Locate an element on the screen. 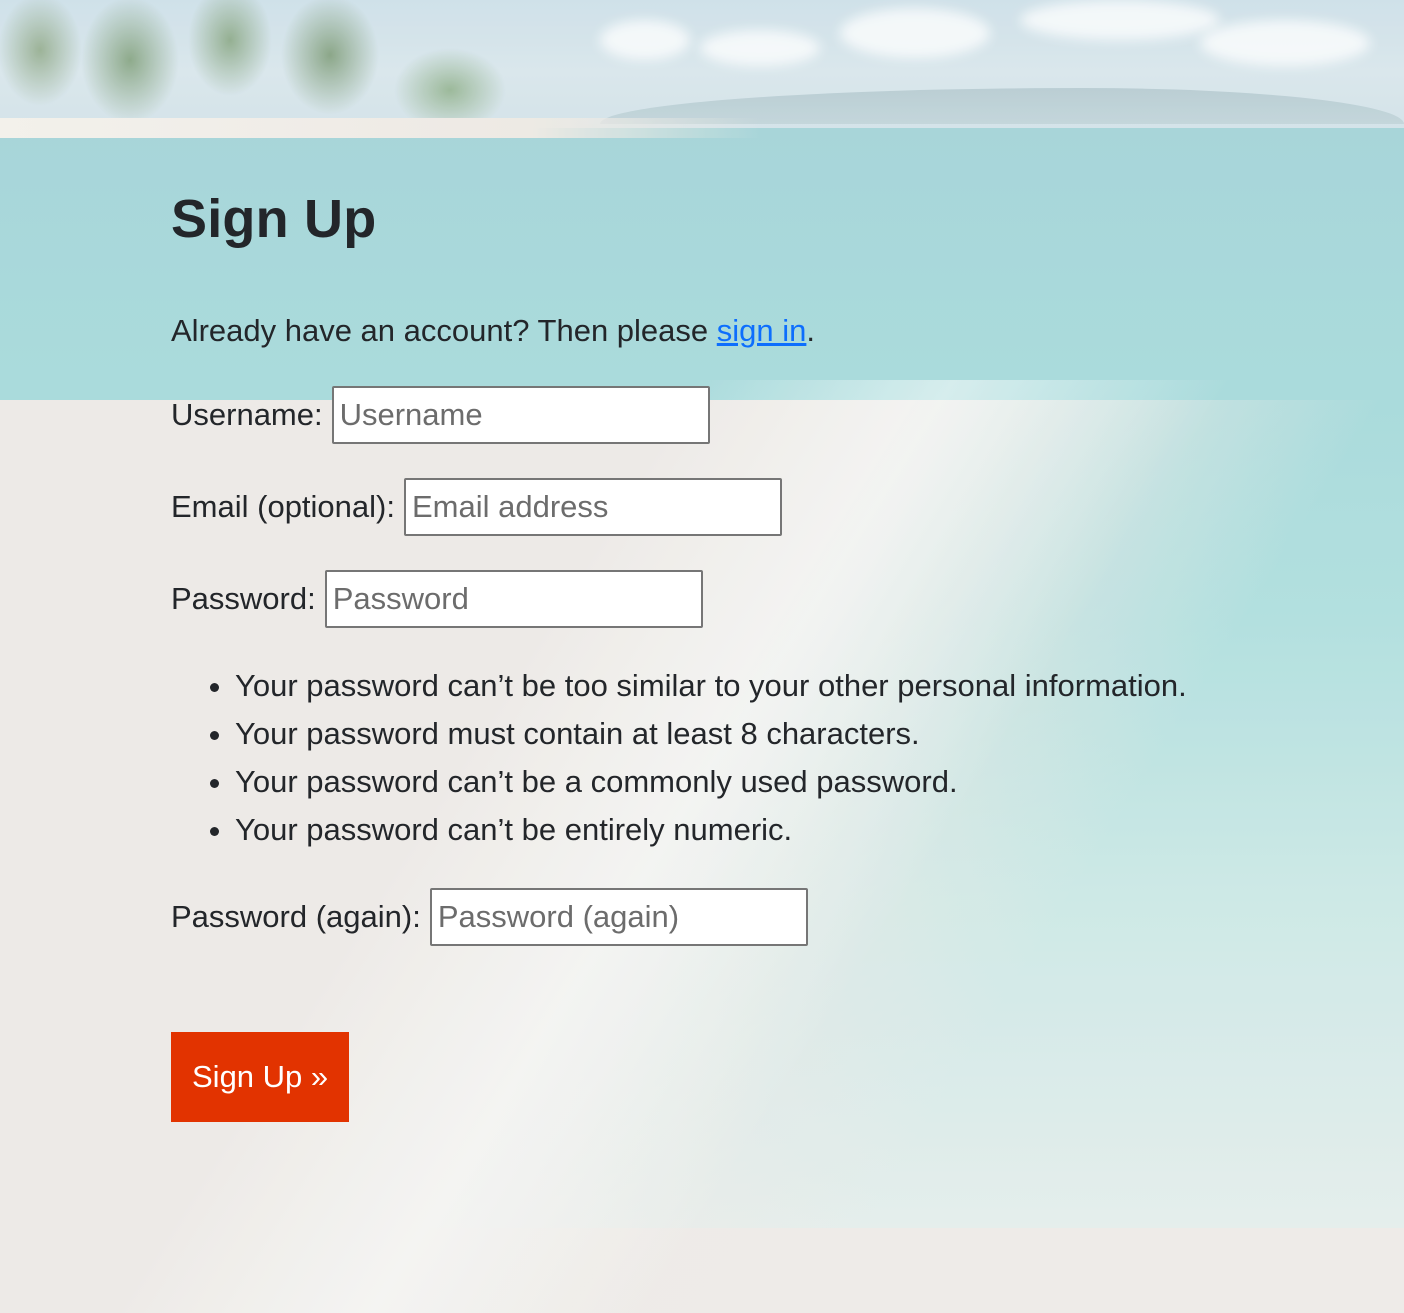  email-row: Email (optional): is located at coordinates (731, 507).